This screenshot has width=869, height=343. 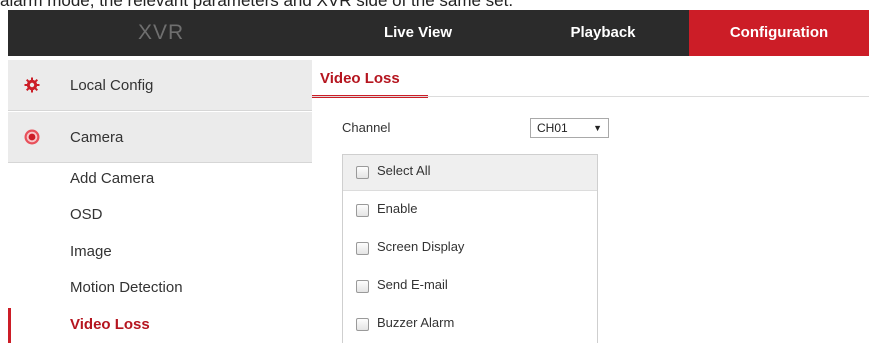 What do you see at coordinates (590, 96) in the screenshot?
I see `tab-divider` at bounding box center [590, 96].